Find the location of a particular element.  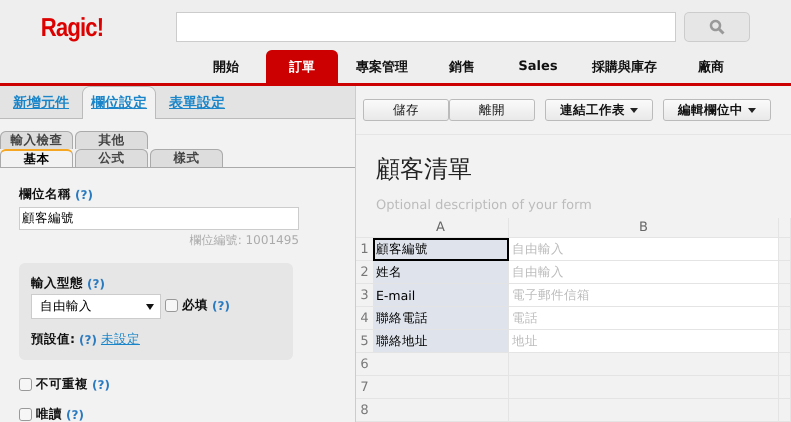

sub-tab: 輸入檢查 is located at coordinates (36, 140).